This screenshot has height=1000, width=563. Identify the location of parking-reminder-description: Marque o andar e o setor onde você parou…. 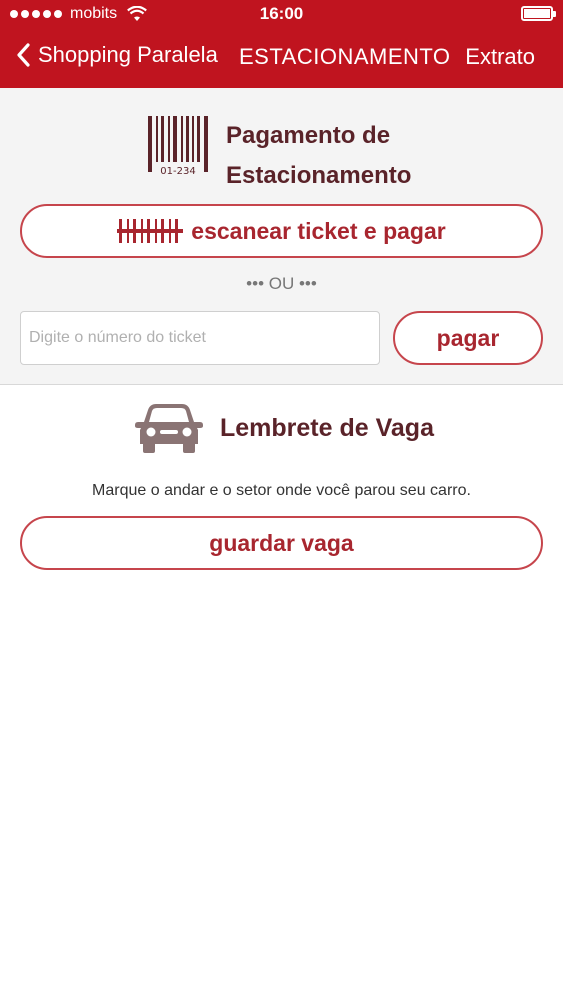
(281, 490).